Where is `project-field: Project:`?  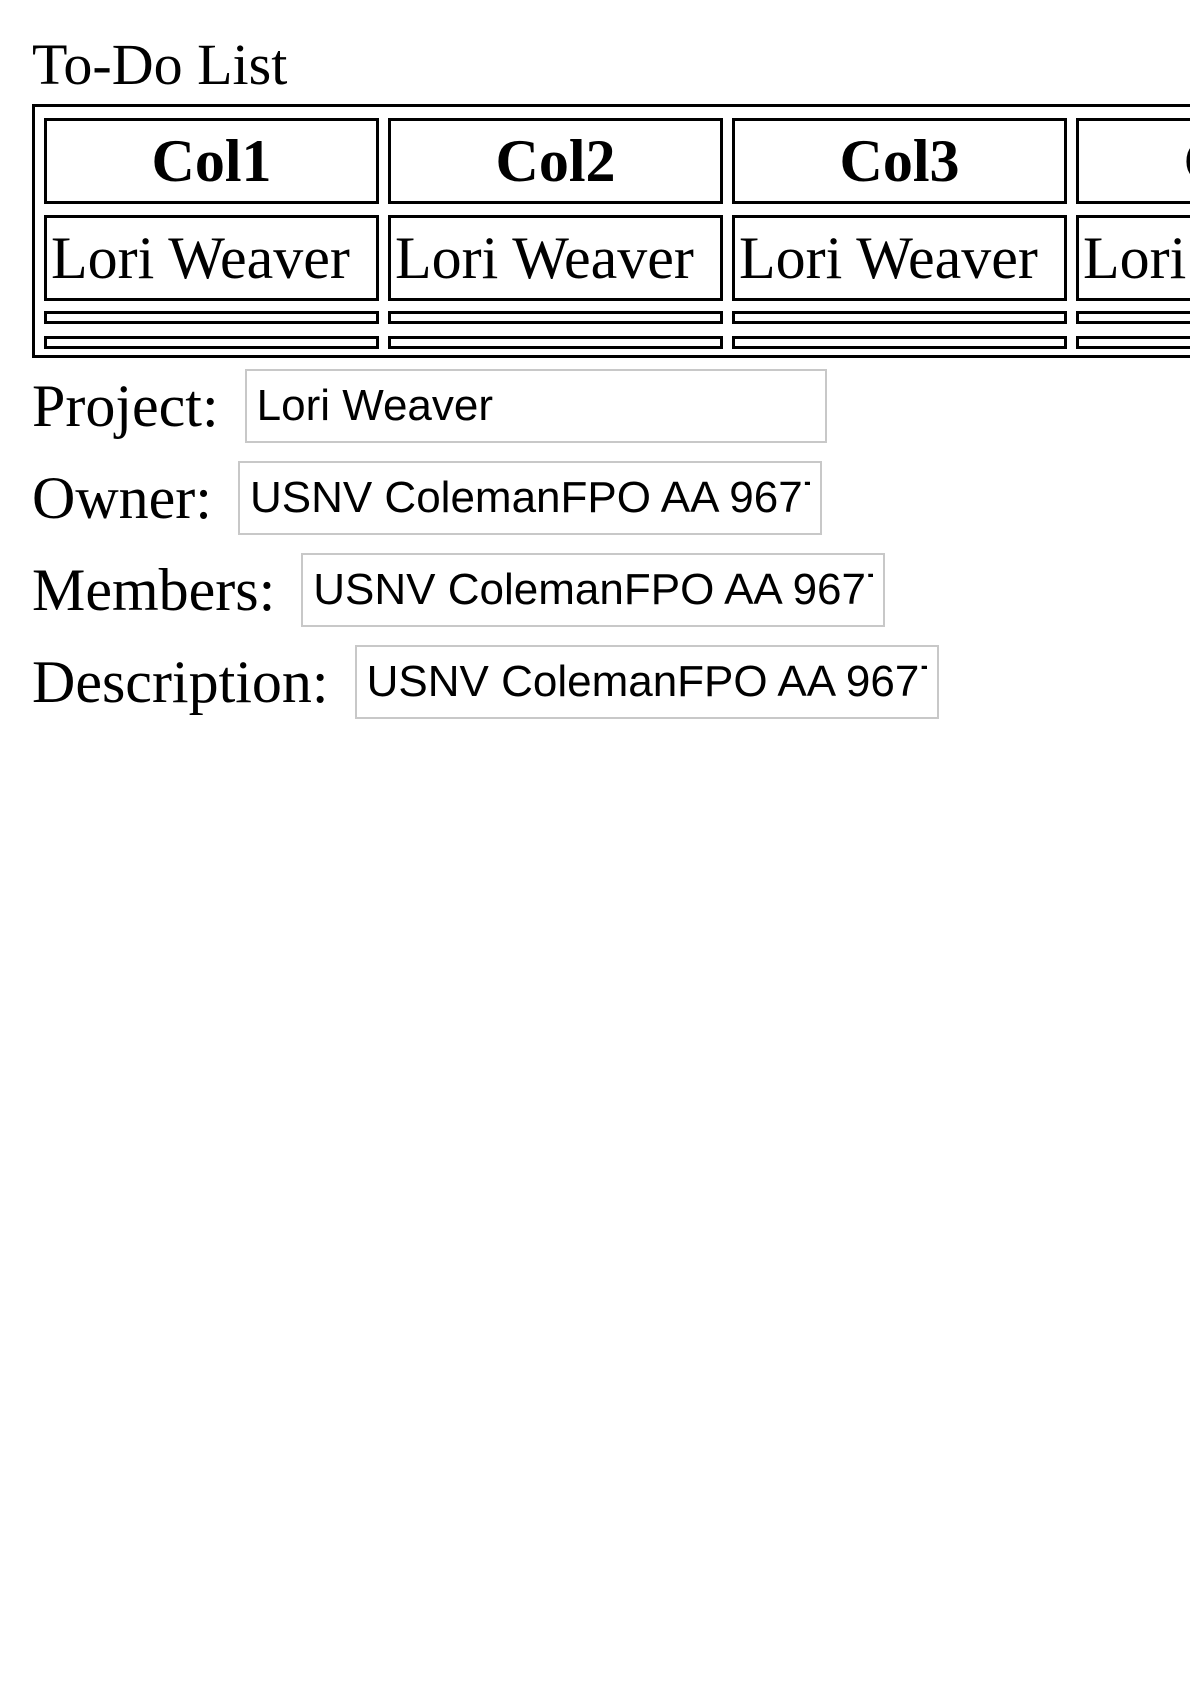
project-field: Project: is located at coordinates (429, 406).